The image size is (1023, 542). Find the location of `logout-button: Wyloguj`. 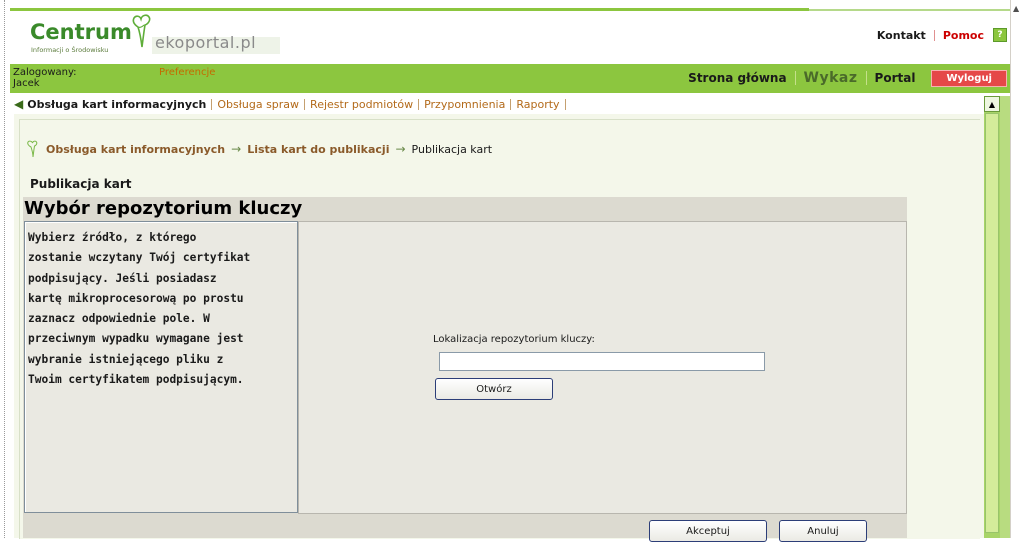

logout-button: Wyloguj is located at coordinates (969, 78).